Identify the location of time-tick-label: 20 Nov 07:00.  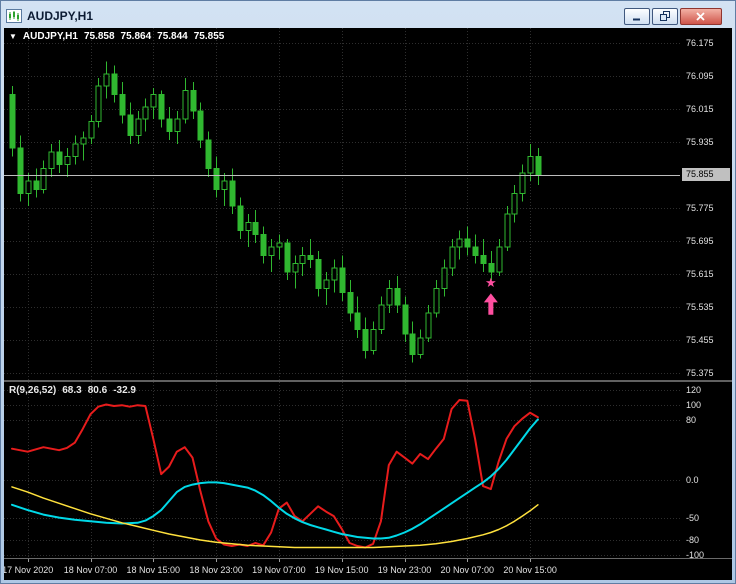
(467, 570).